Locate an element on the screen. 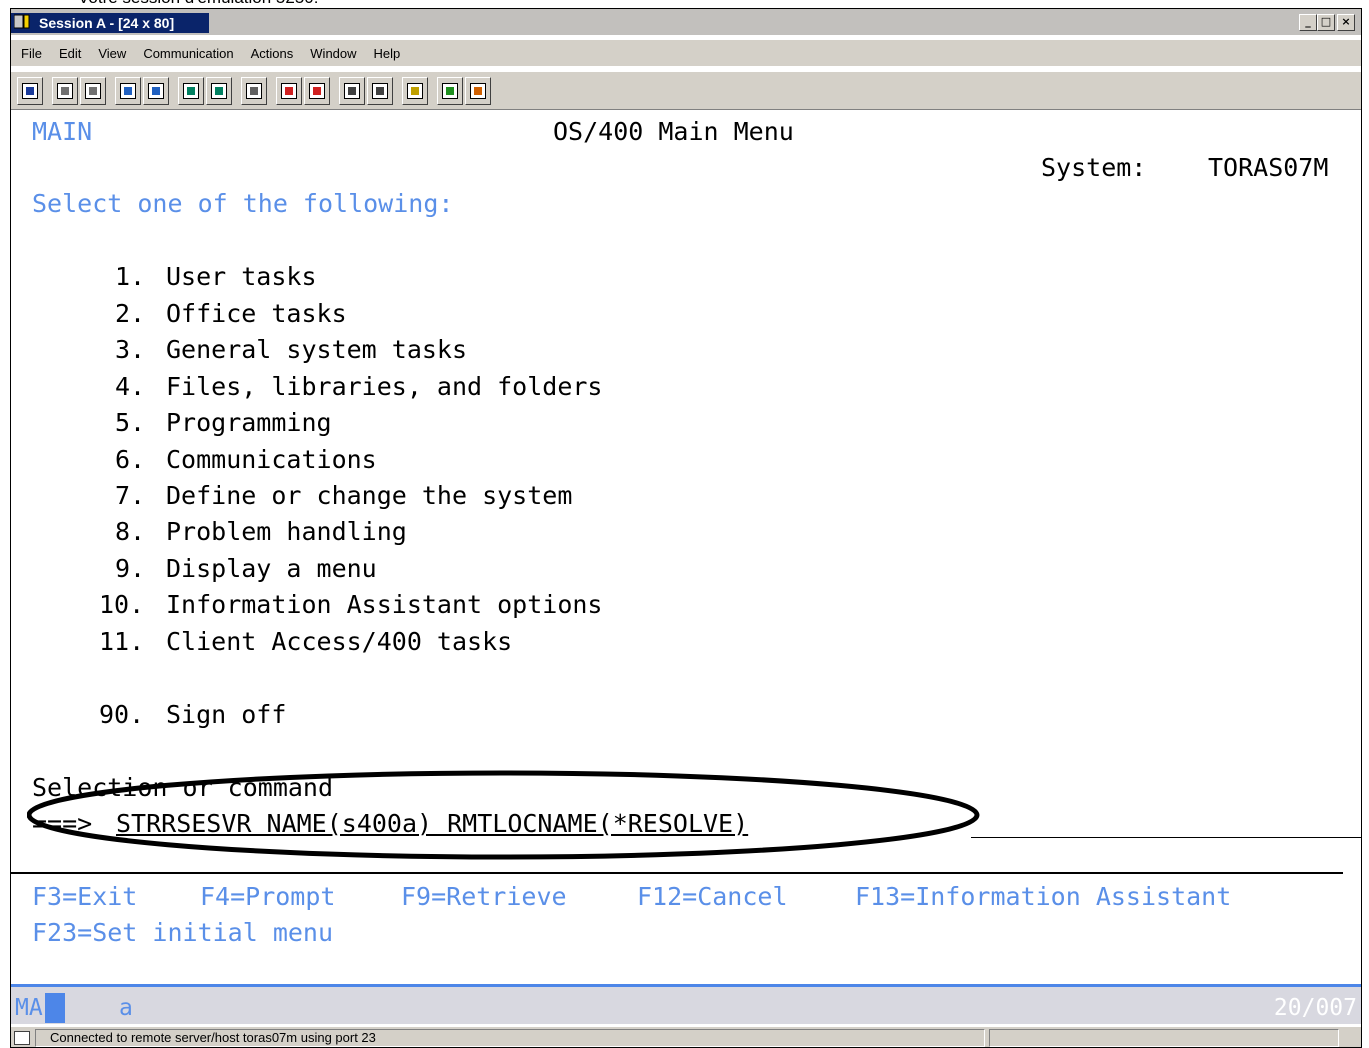 The height and width of the screenshot is (1048, 1369). menu-window: Window is located at coordinates (333, 53).